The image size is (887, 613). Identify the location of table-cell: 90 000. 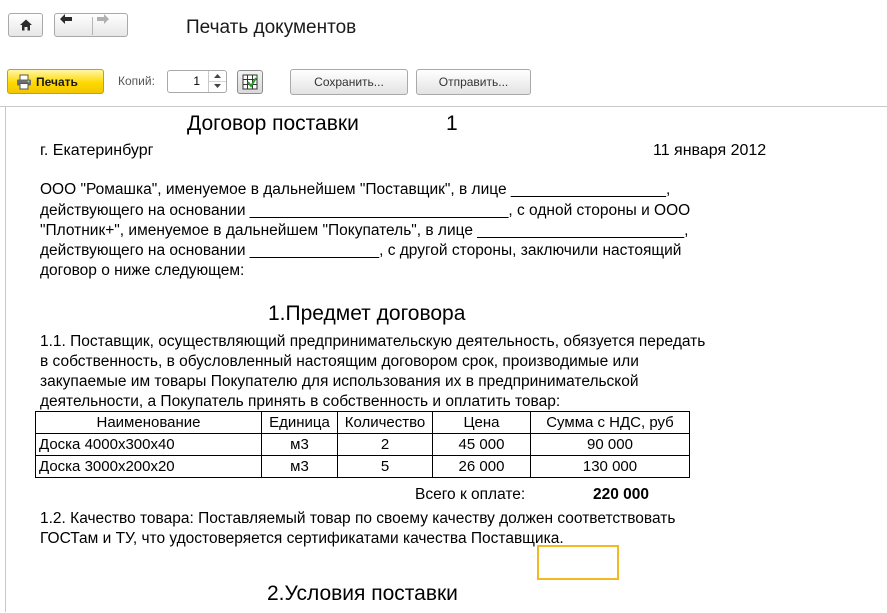
(610, 444).